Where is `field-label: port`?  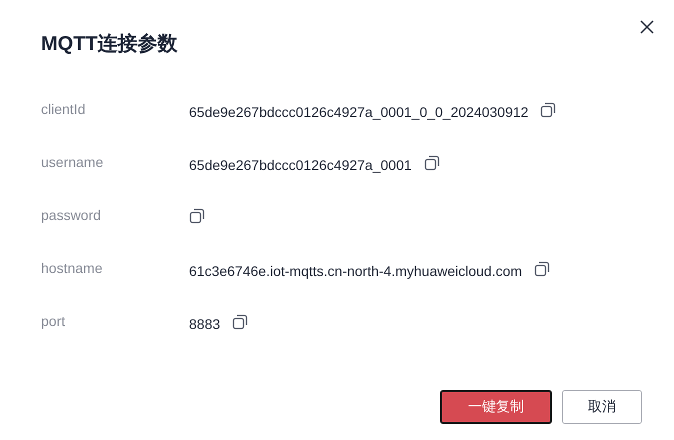
field-label: port is located at coordinates (53, 321).